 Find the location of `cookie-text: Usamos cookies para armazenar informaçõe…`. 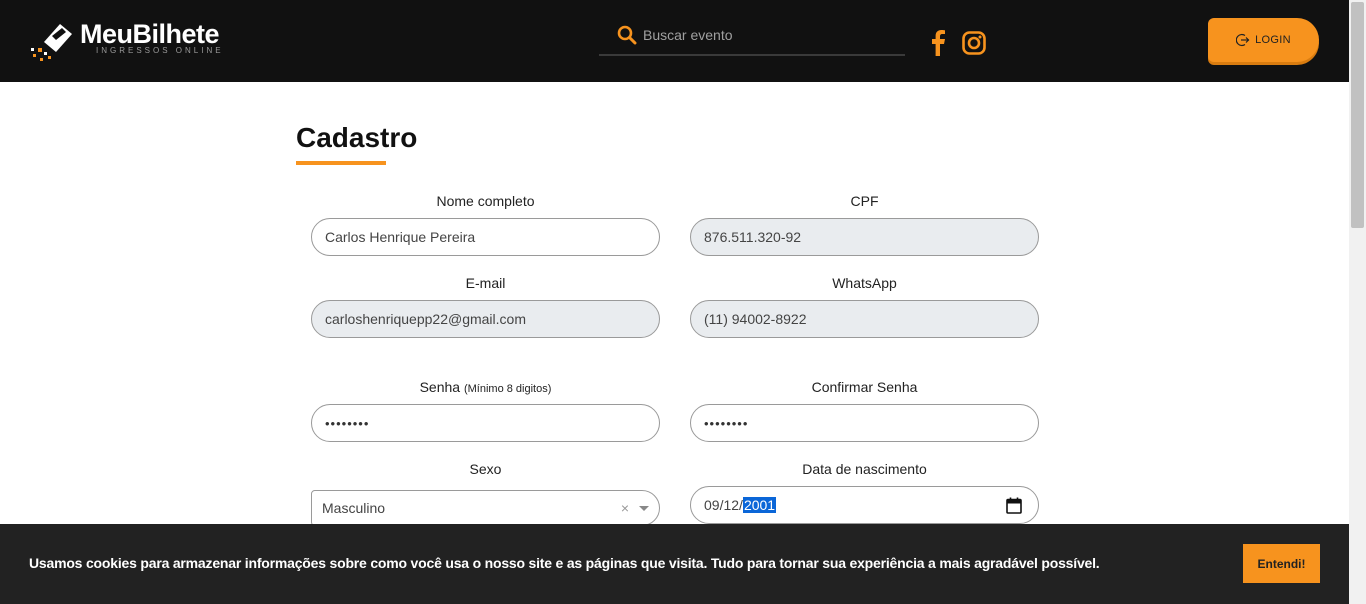

cookie-text: Usamos cookies para armazenar informaçõe… is located at coordinates (564, 563).